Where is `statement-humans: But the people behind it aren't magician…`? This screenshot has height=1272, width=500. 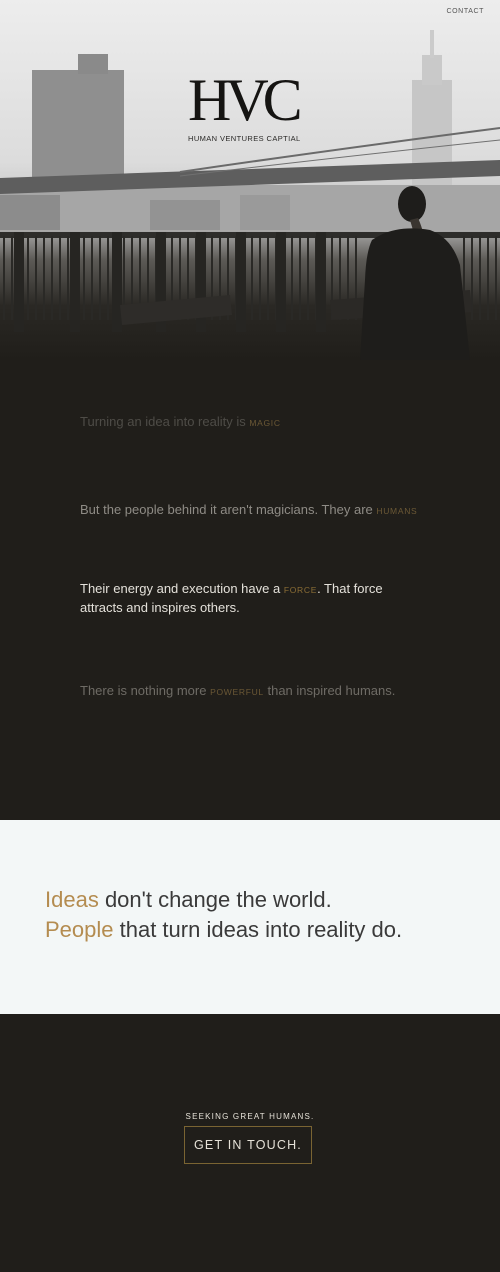 statement-humans: But the people behind it aren't magician… is located at coordinates (250, 510).